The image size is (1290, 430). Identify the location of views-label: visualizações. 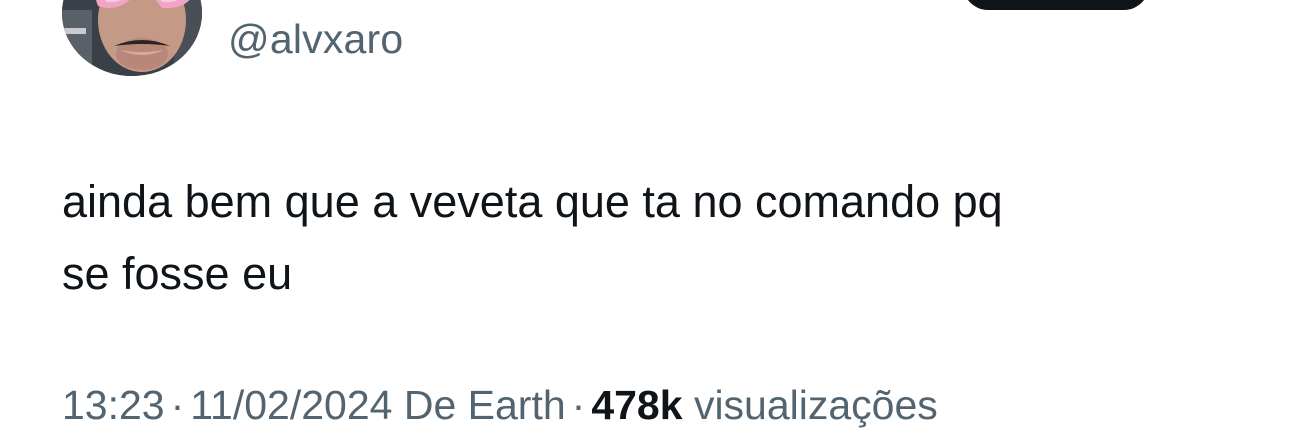
(815, 405).